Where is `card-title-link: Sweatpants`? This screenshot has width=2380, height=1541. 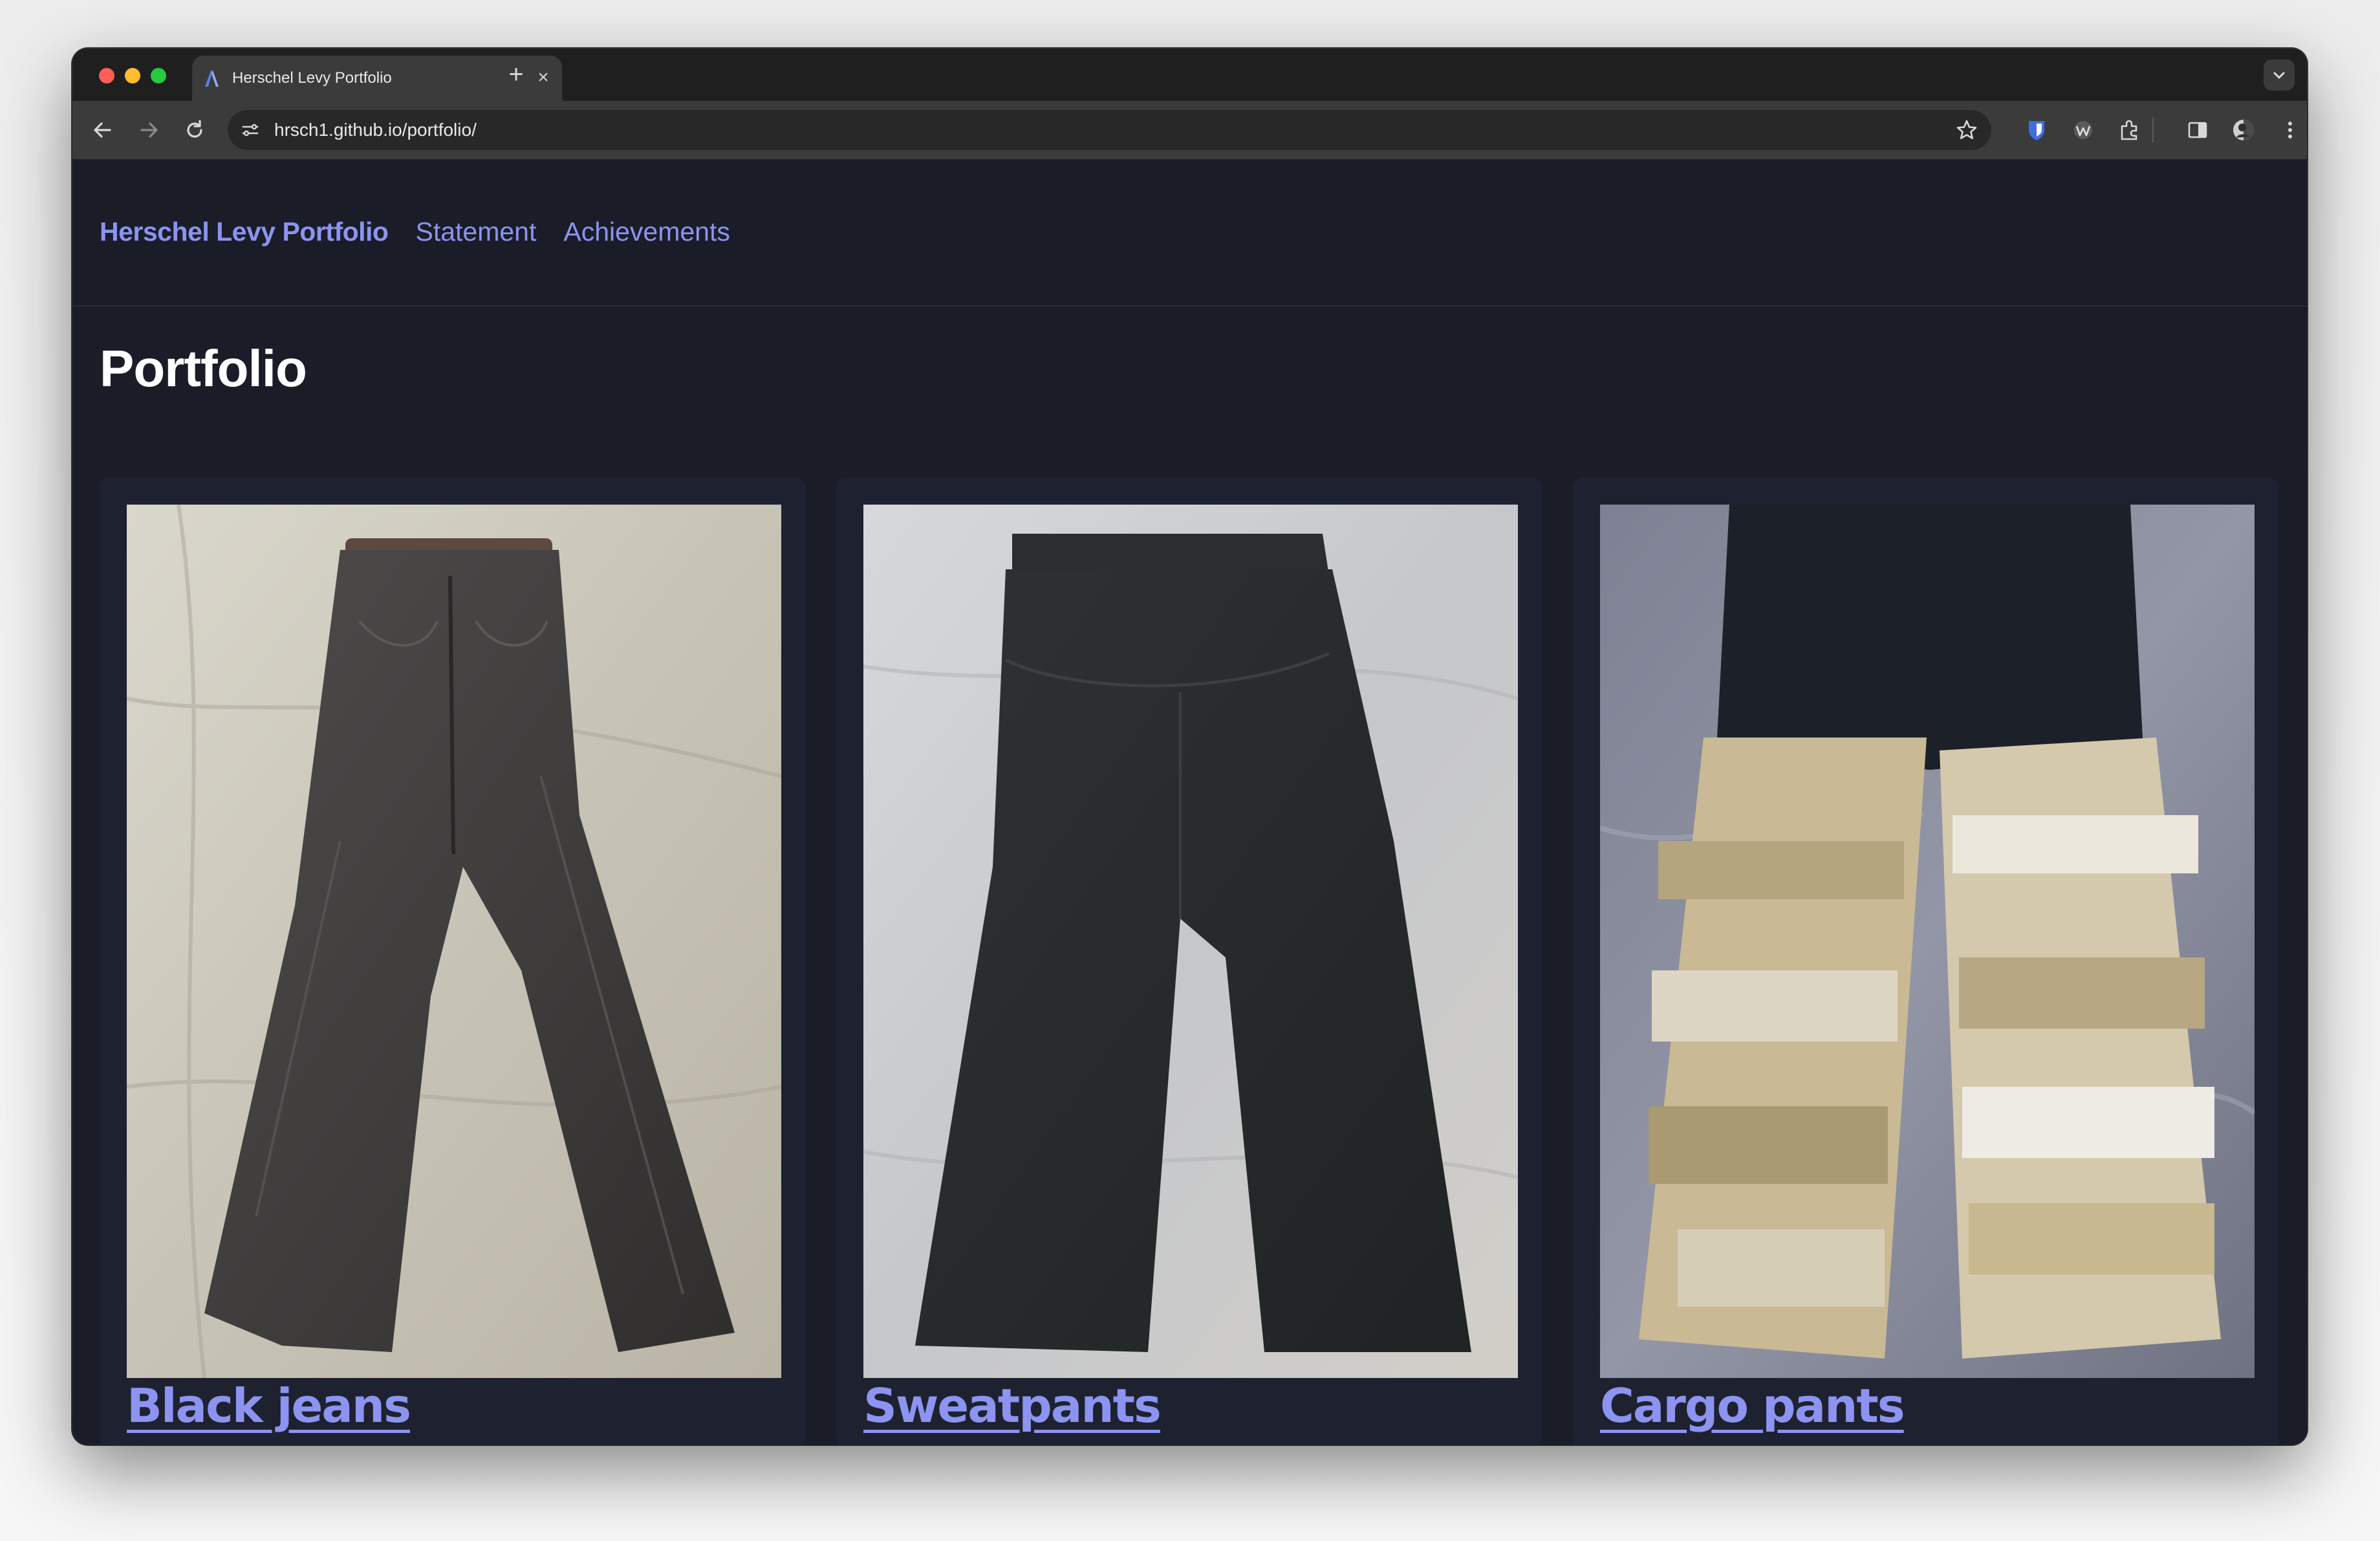 card-title-link: Sweatpants is located at coordinates (1012, 1406).